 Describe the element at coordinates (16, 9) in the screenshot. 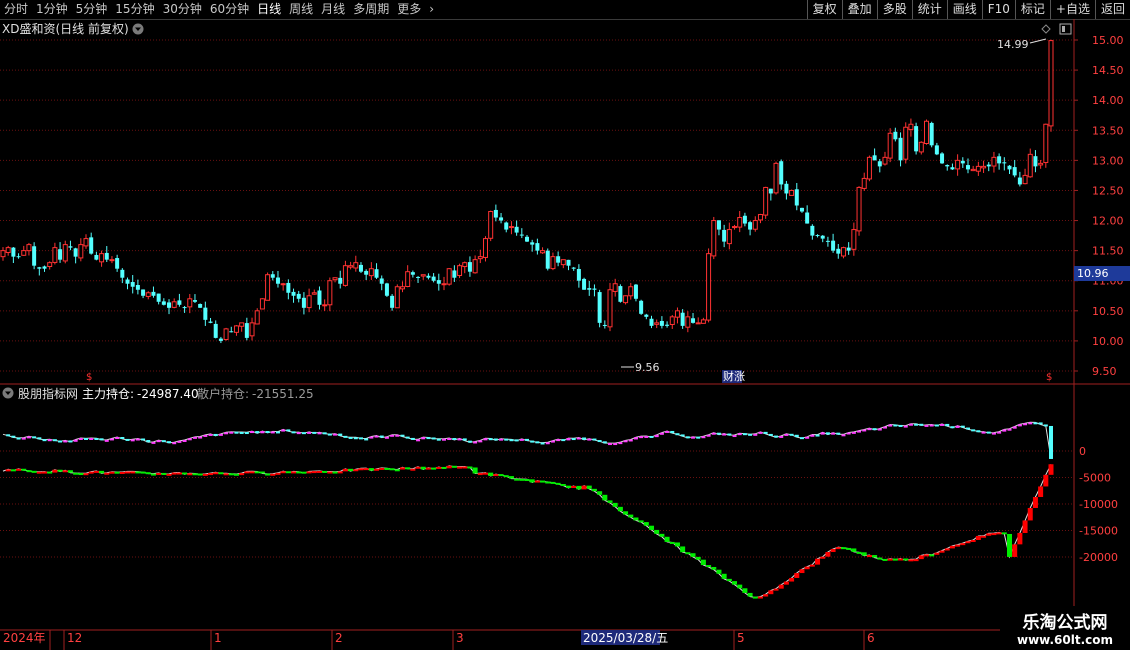

I see `period-tab-0: 分时` at that location.